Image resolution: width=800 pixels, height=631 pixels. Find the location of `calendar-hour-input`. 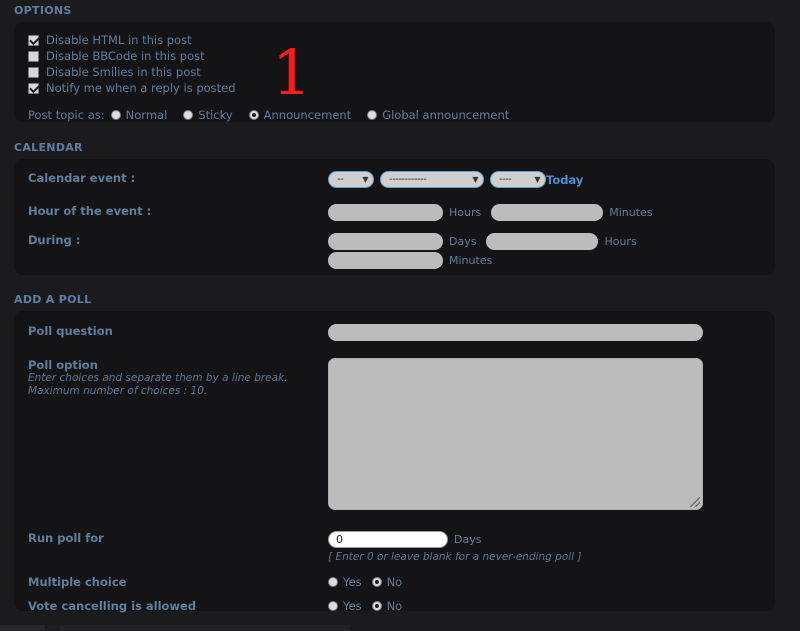

calendar-hour-input is located at coordinates (385, 212).